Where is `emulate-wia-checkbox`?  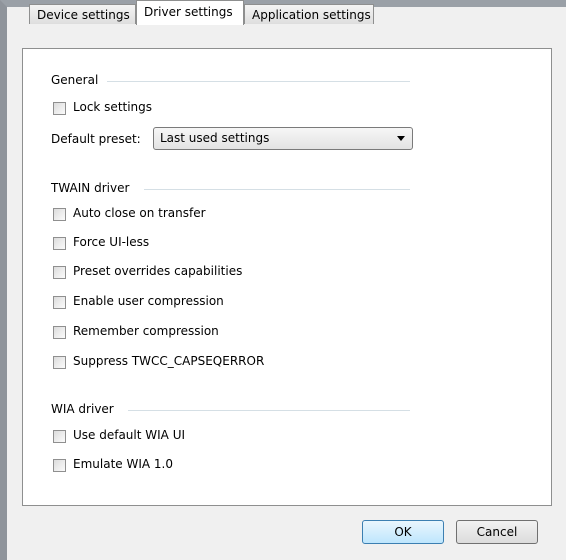
emulate-wia-checkbox is located at coordinates (59, 465).